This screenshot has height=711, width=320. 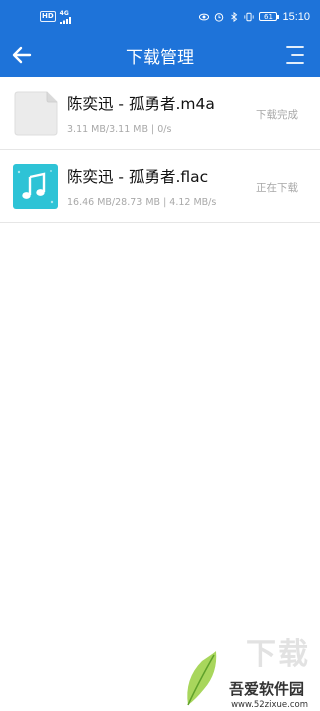 I want to click on network-indicator: 4G, so click(x=65, y=16).